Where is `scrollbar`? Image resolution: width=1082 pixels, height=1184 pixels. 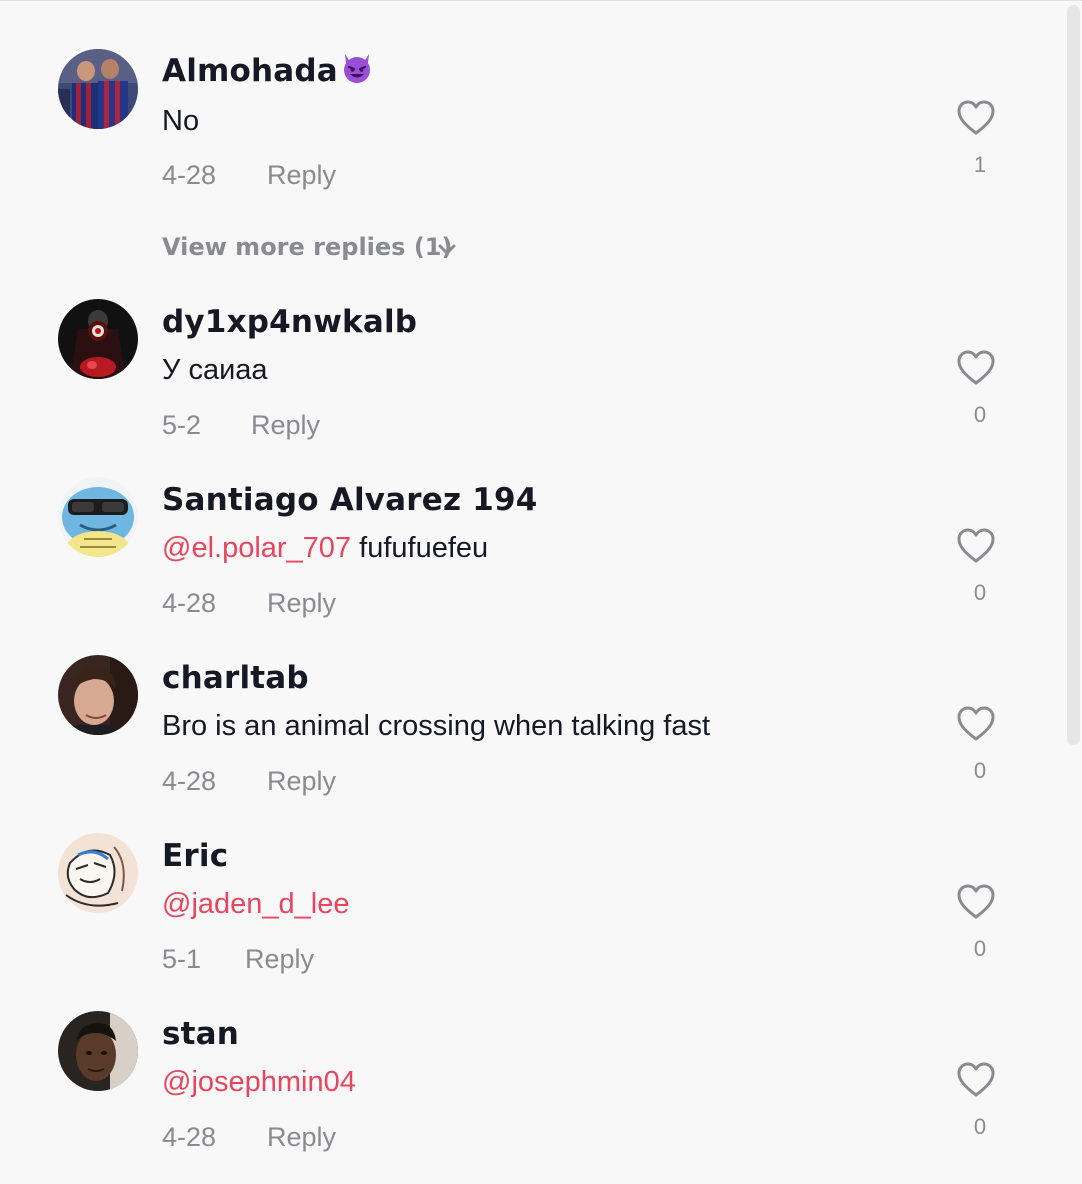
scrollbar is located at coordinates (1074, 592).